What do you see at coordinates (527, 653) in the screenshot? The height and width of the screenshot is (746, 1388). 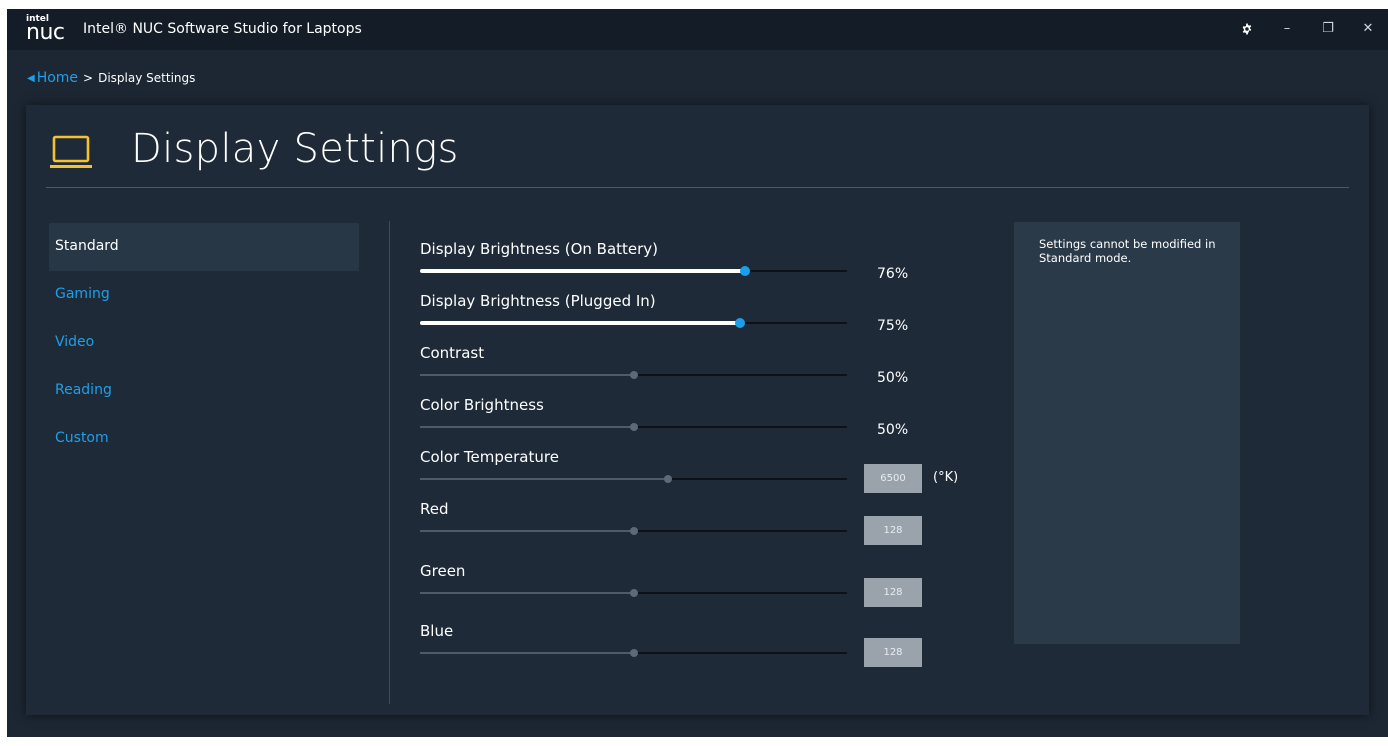 I see `blue-slider-fill` at bounding box center [527, 653].